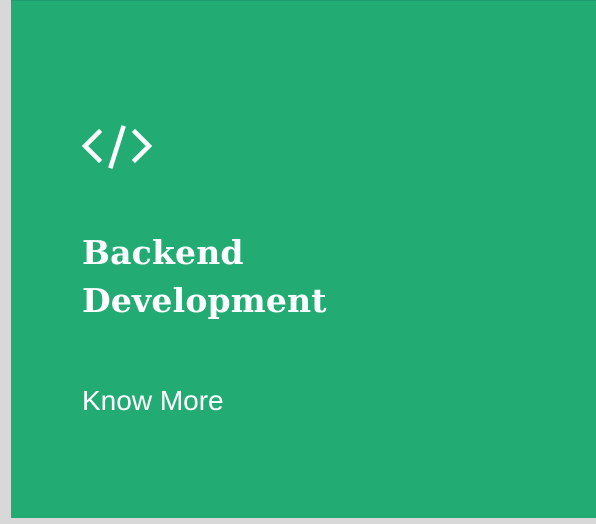 The image size is (596, 524). What do you see at coordinates (153, 401) in the screenshot?
I see `know-more-link: Know More` at bounding box center [153, 401].